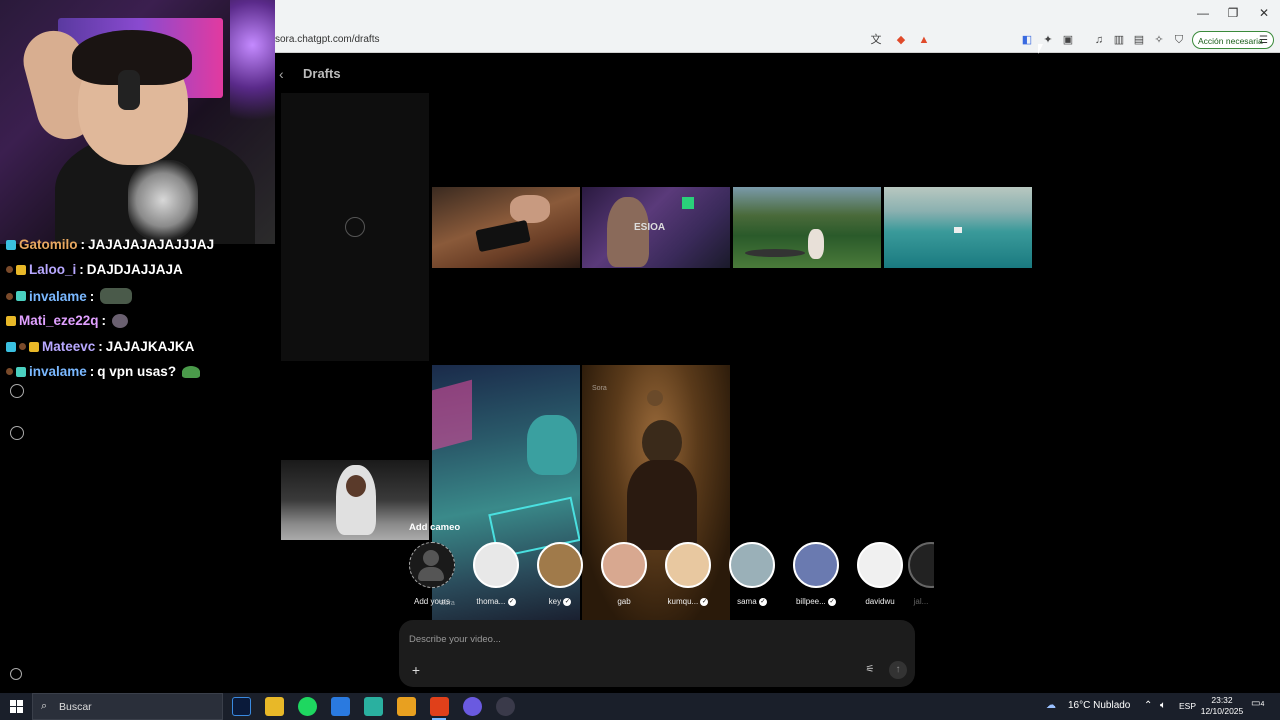 Image resolution: width=1280 pixels, height=720 pixels. Describe the element at coordinates (16, 706) in the screenshot. I see `windows-start-icon` at that location.